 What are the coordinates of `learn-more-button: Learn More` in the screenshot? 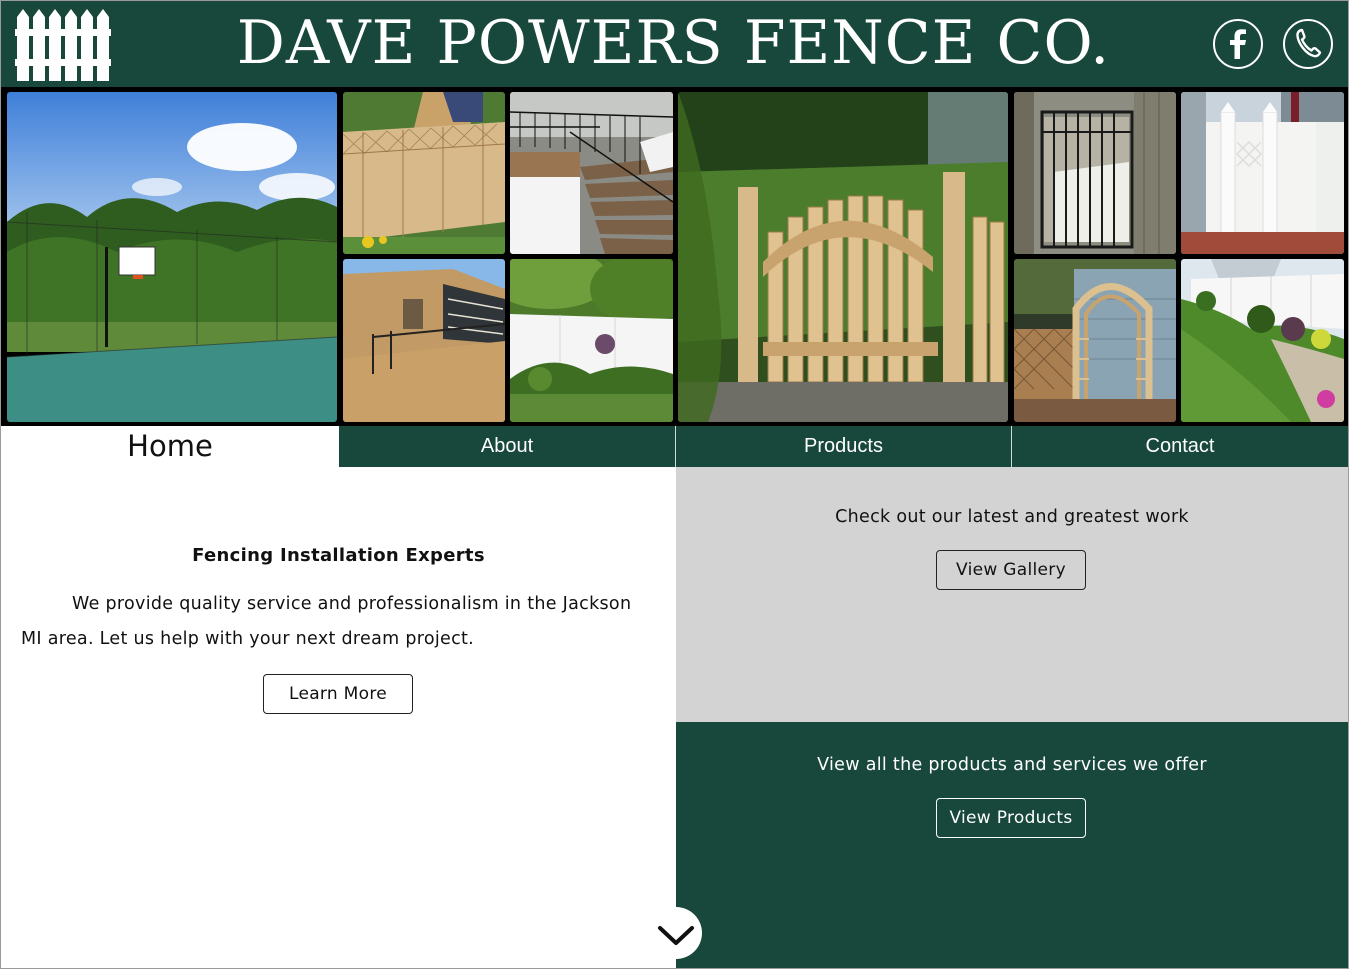 It's located at (338, 694).